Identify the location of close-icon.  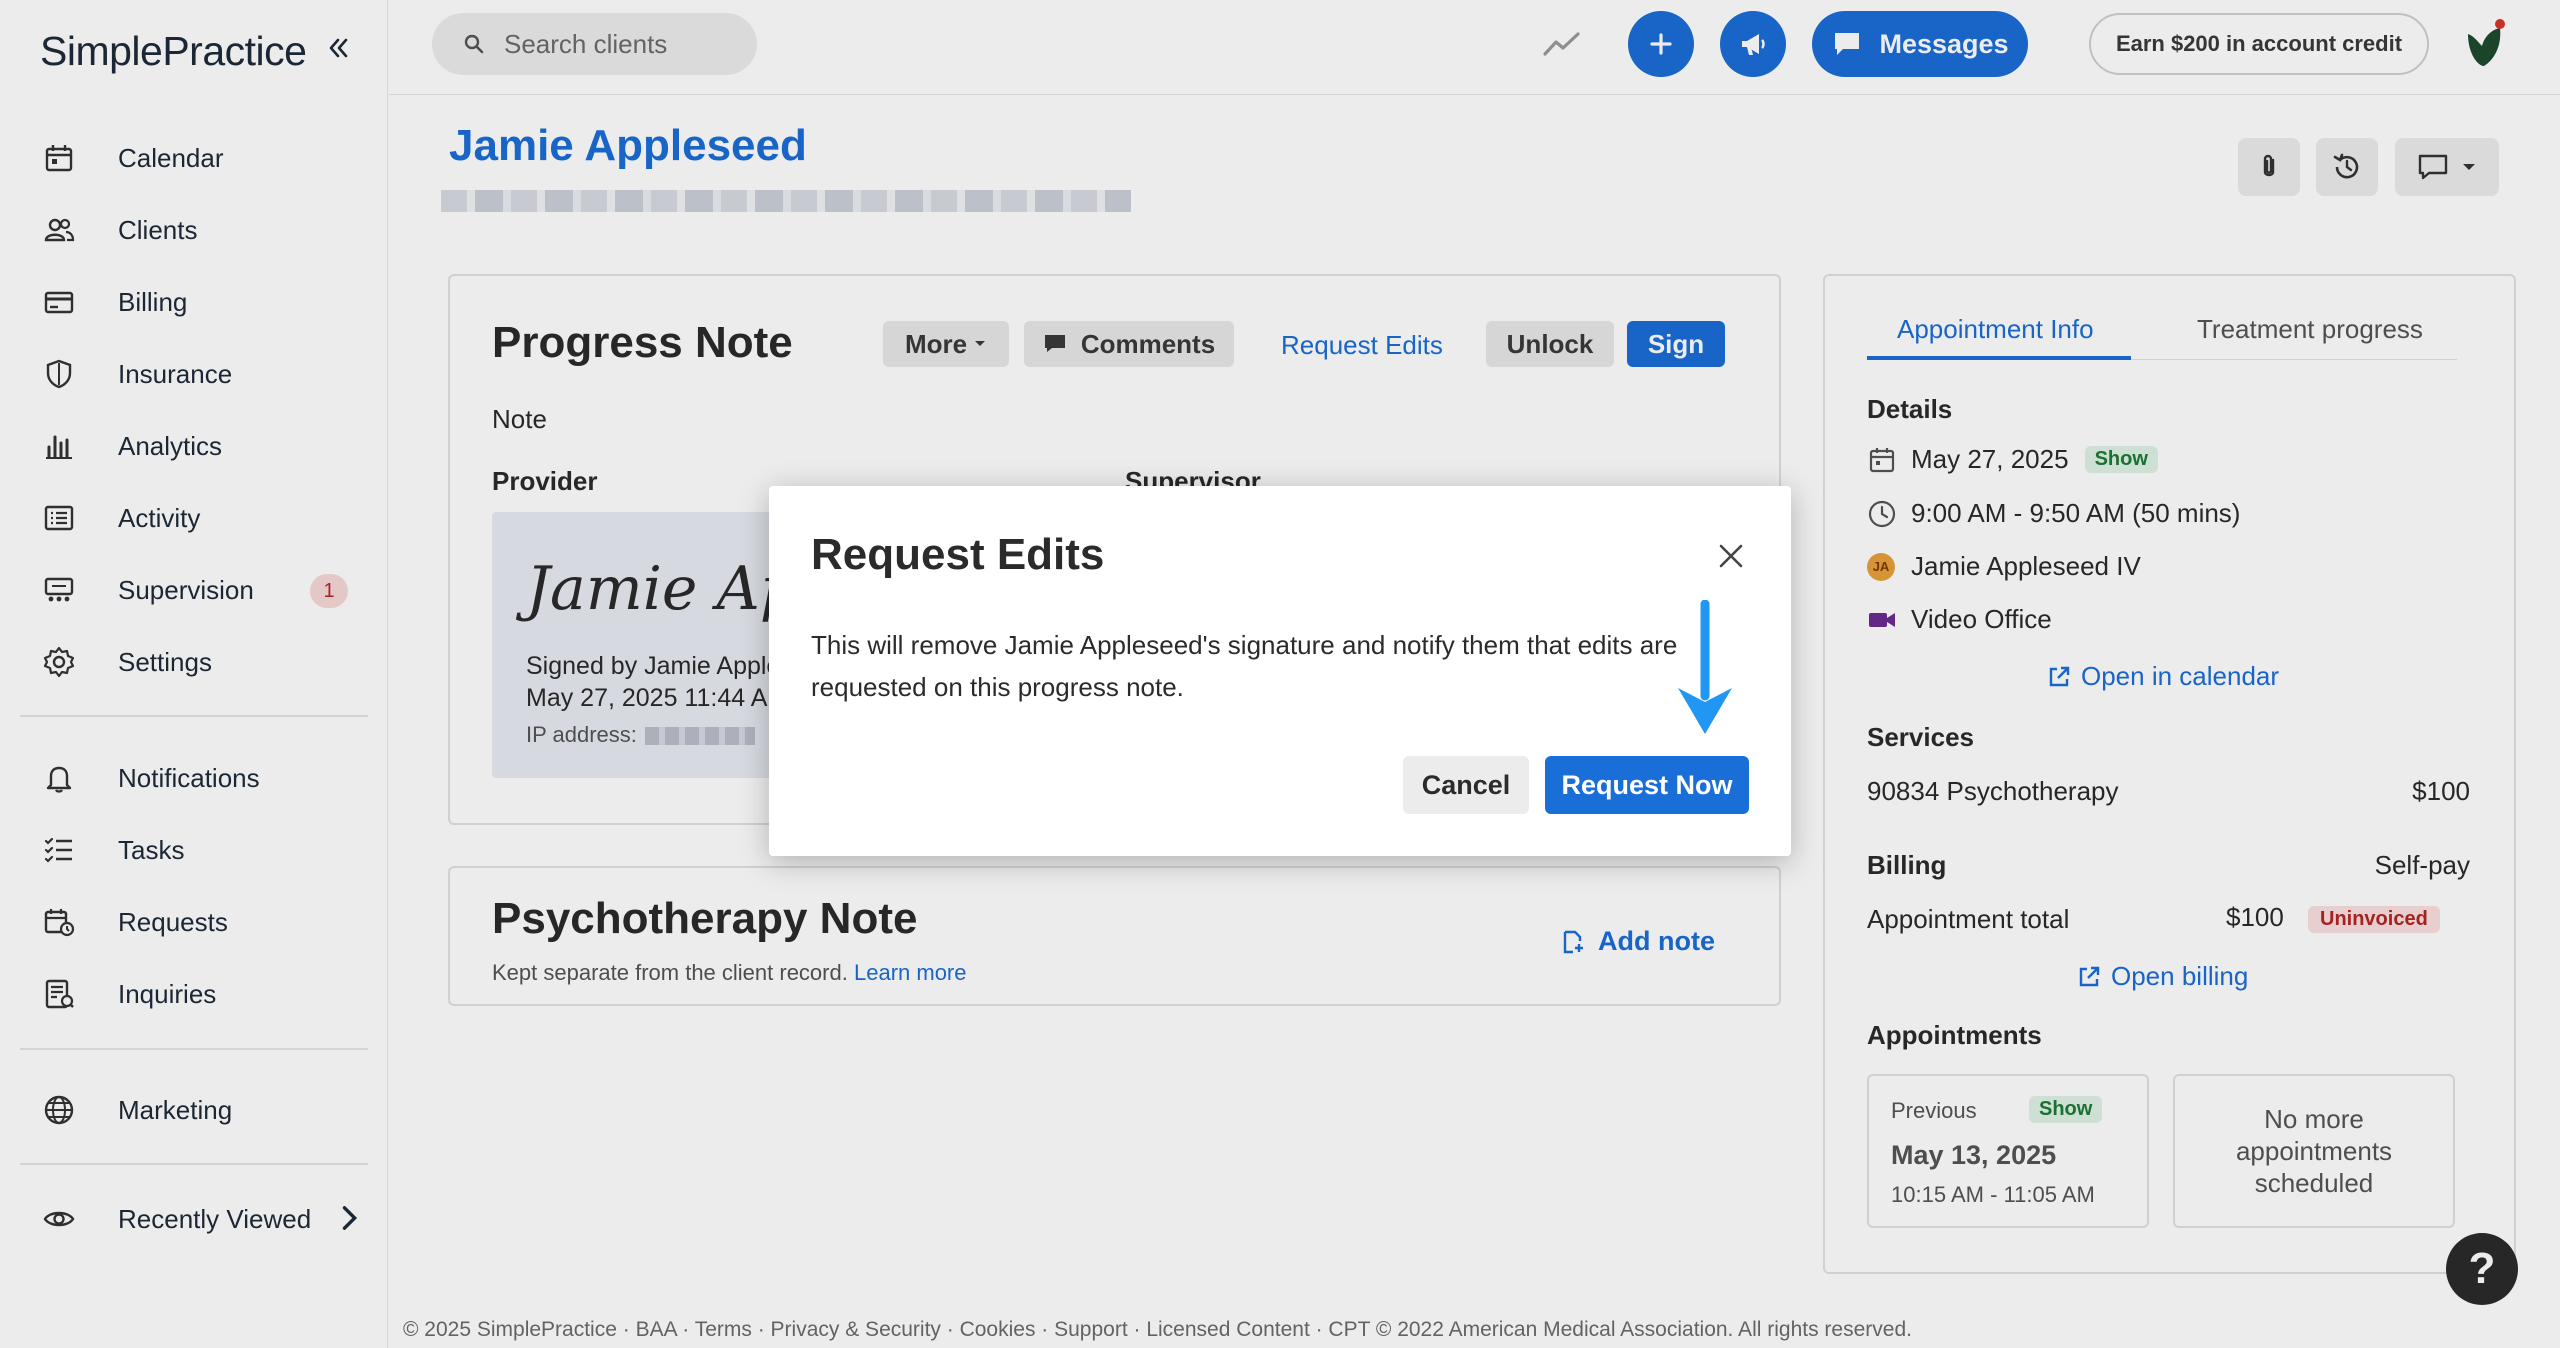
(1731, 556).